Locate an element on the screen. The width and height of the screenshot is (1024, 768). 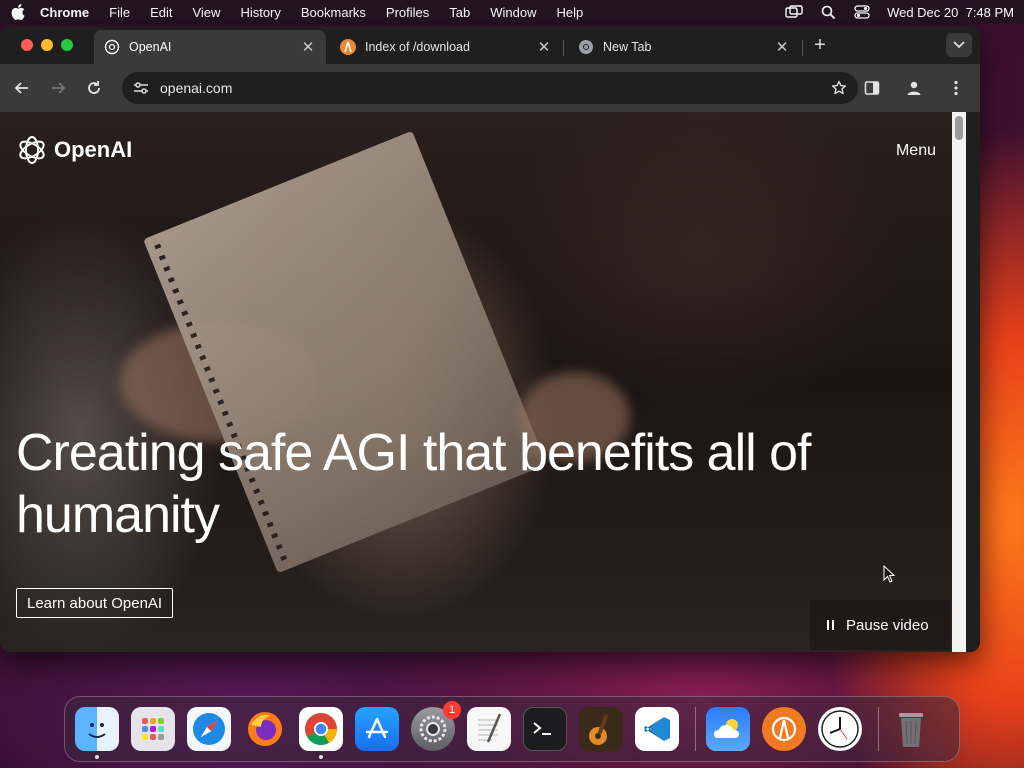
page-scrollbar is located at coordinates (959, 382).